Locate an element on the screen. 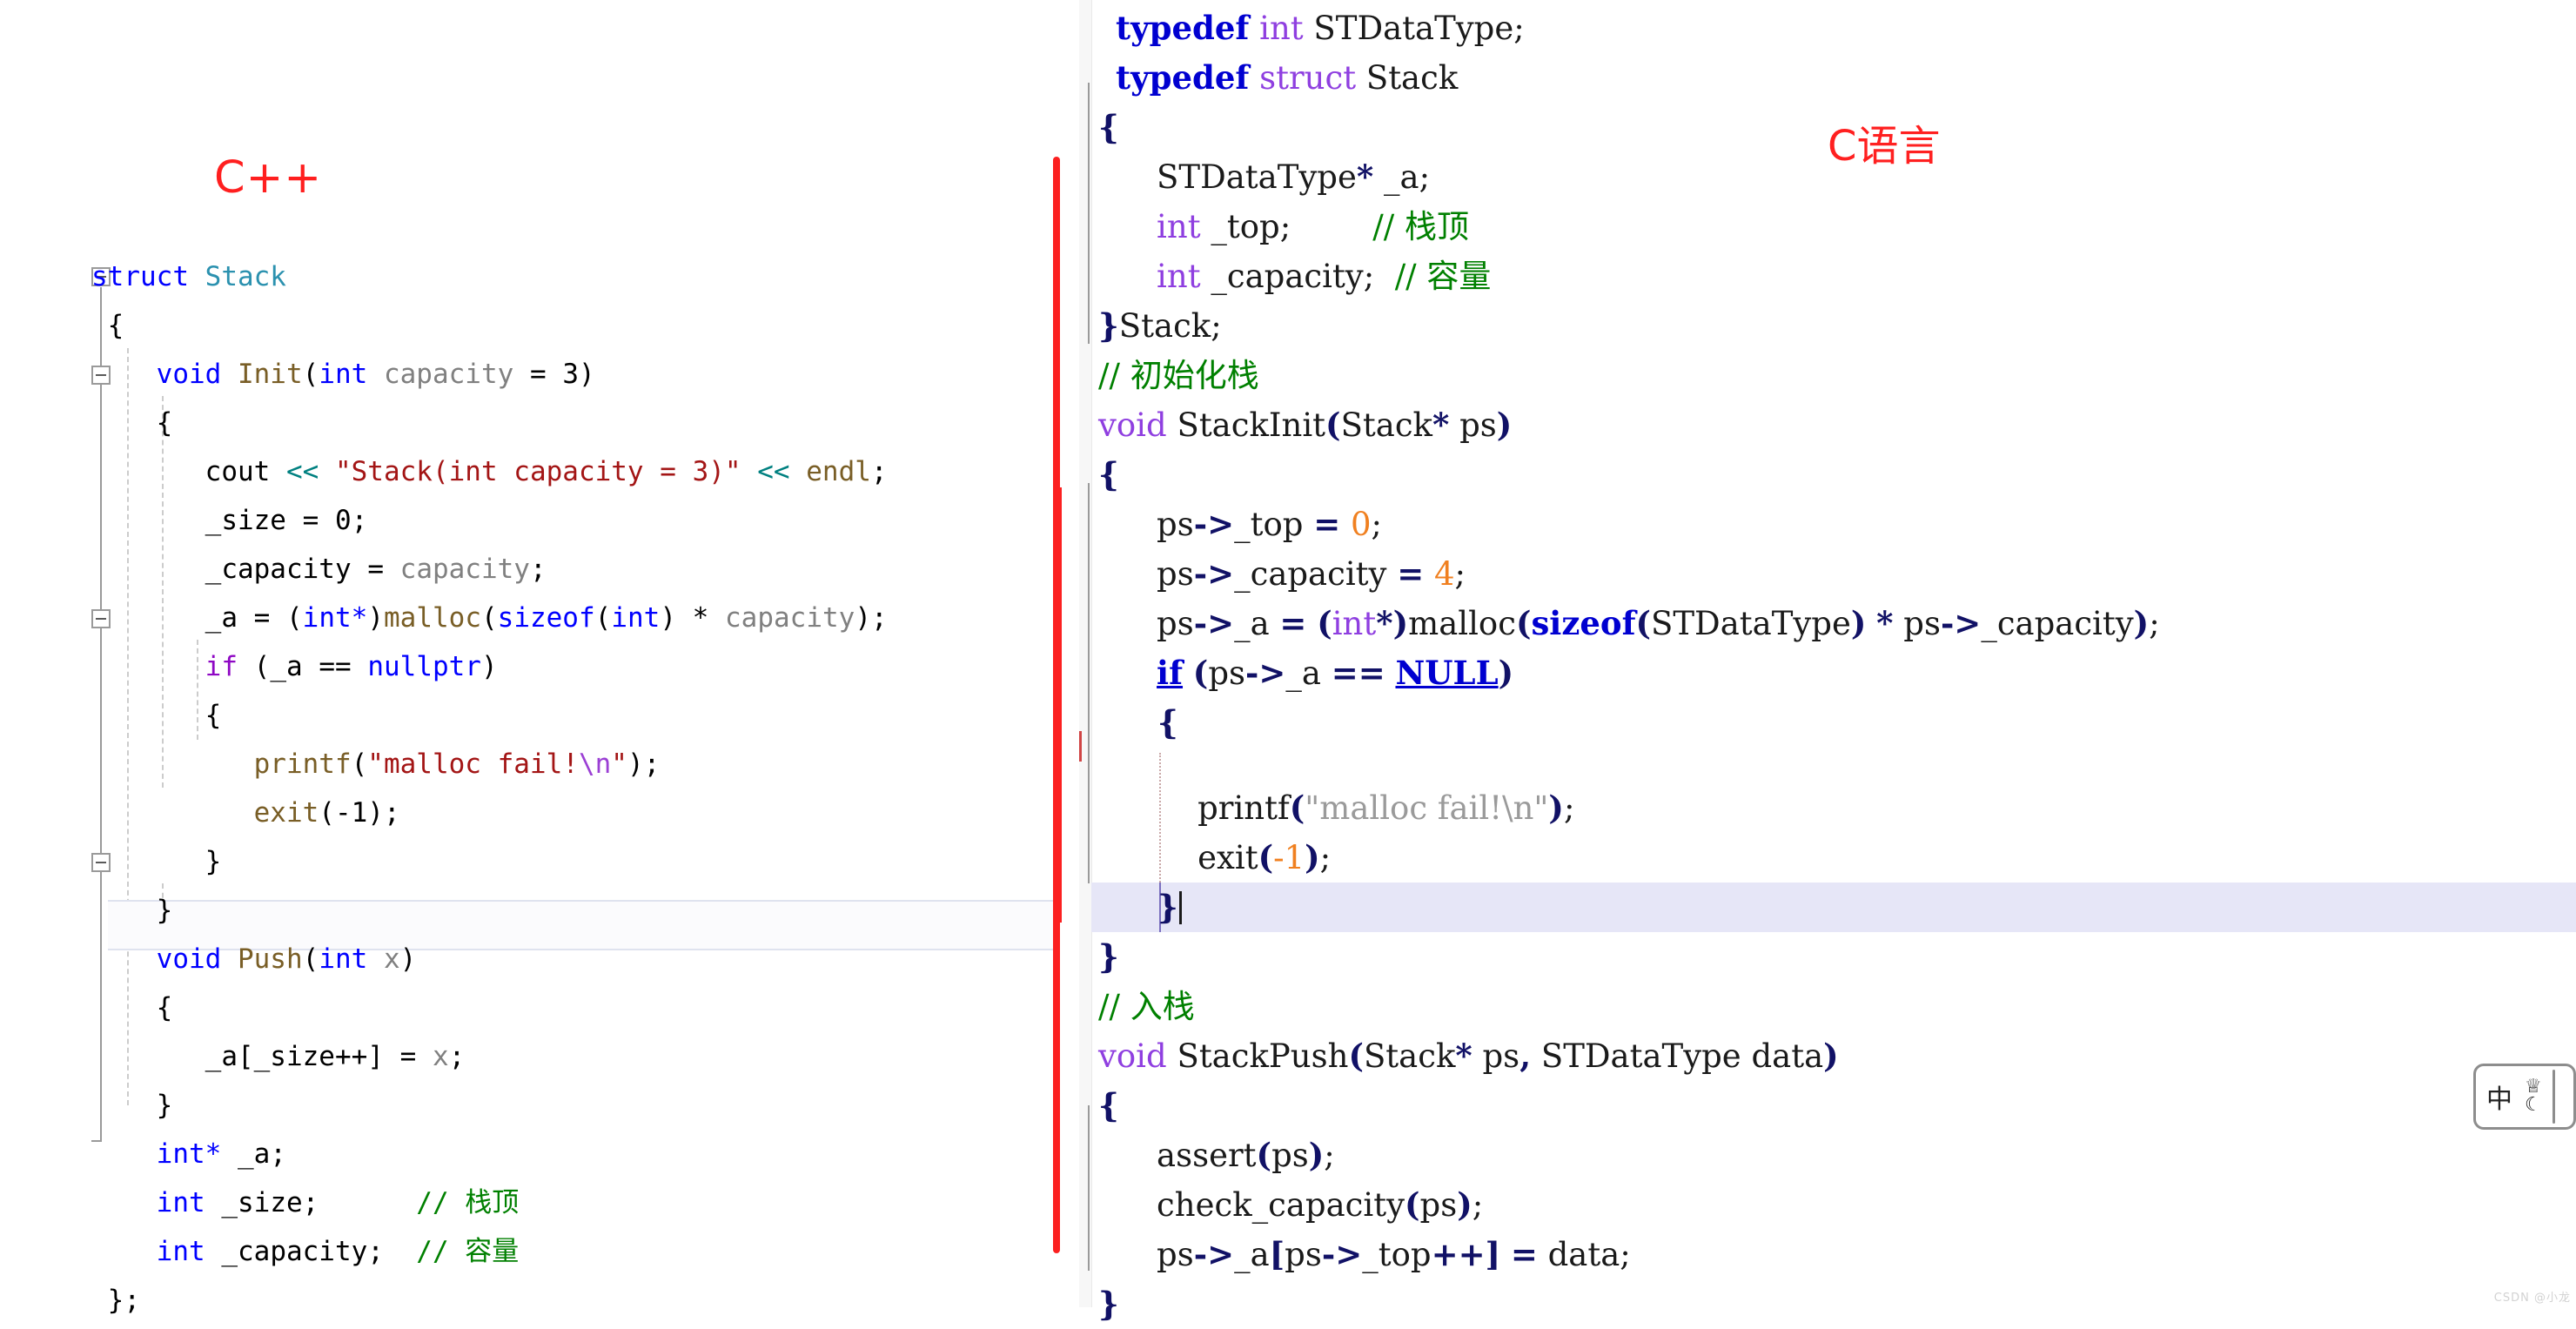 The height and width of the screenshot is (1329, 2576). code-line: }; is located at coordinates (528, 1300).